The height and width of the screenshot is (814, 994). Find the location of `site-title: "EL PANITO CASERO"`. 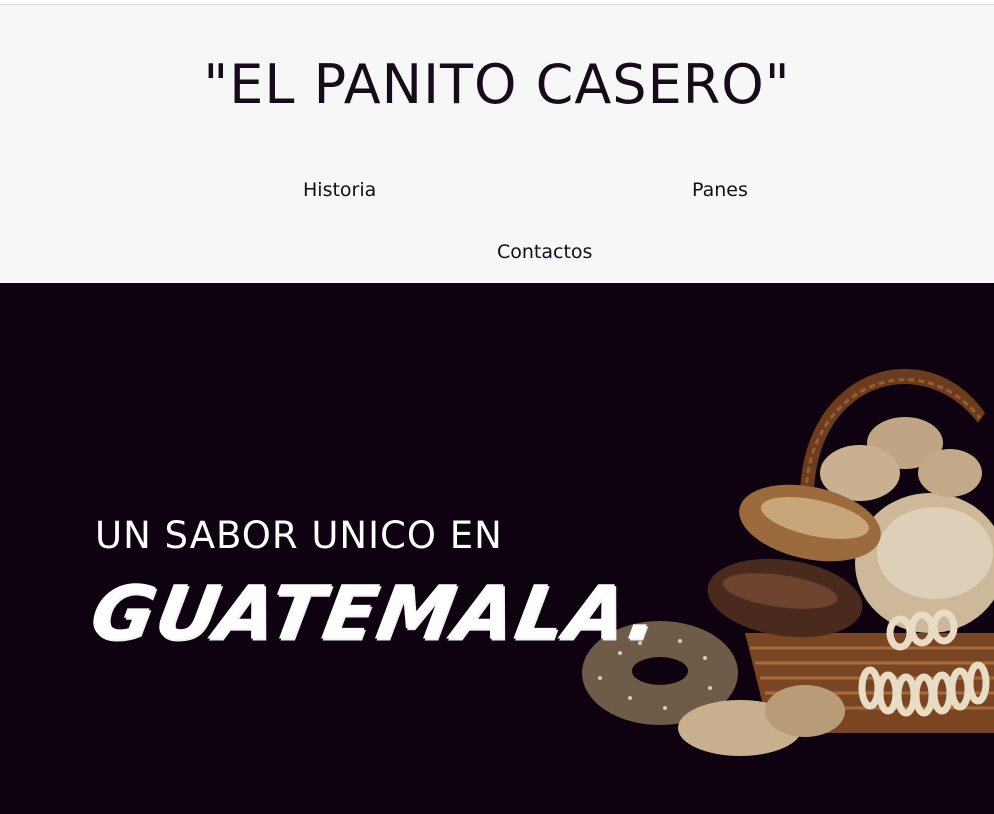

site-title: "EL PANITO CASERO" is located at coordinates (497, 84).